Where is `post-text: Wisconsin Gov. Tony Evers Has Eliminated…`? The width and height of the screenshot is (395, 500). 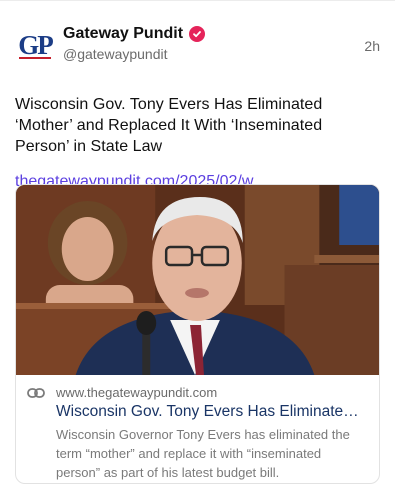
post-text: Wisconsin Gov. Tony Evers Has Eliminated… is located at coordinates (169, 125).